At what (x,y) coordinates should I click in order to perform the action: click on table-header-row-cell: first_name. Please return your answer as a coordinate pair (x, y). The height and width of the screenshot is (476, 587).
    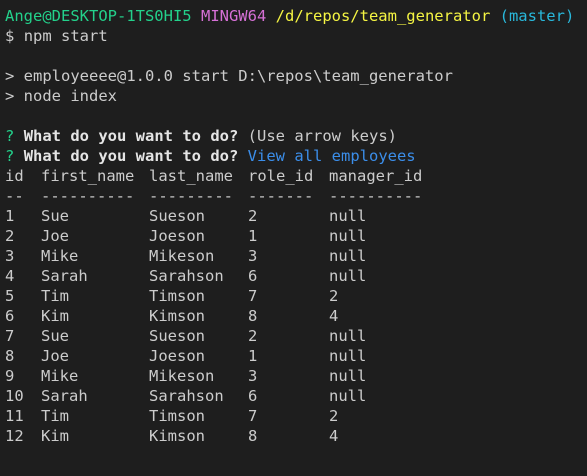
    Looking at the image, I should click on (88, 176).